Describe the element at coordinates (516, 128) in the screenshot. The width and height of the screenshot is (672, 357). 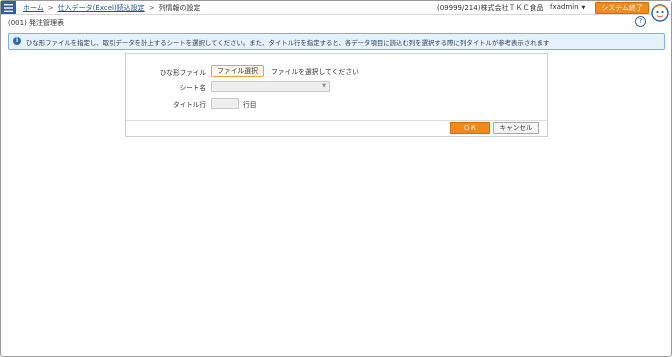
I see `cancel-button: キャンセル` at that location.